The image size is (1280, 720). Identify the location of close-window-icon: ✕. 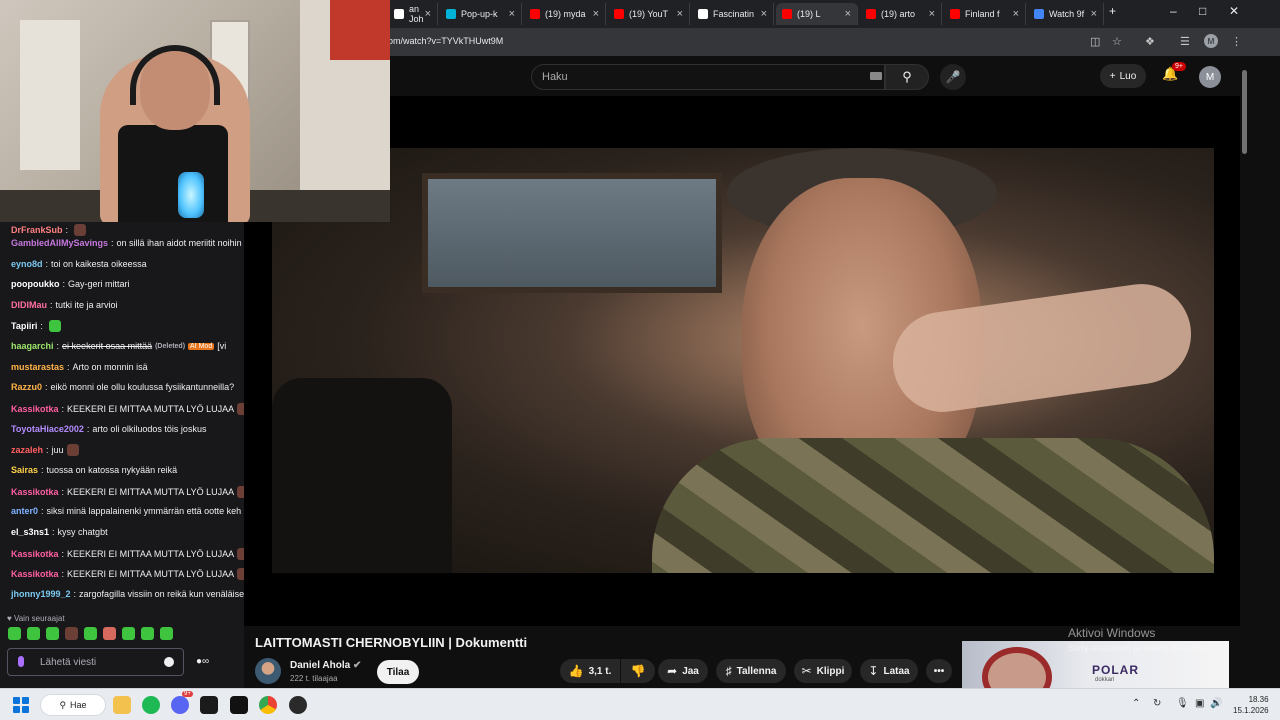
(1234, 11).